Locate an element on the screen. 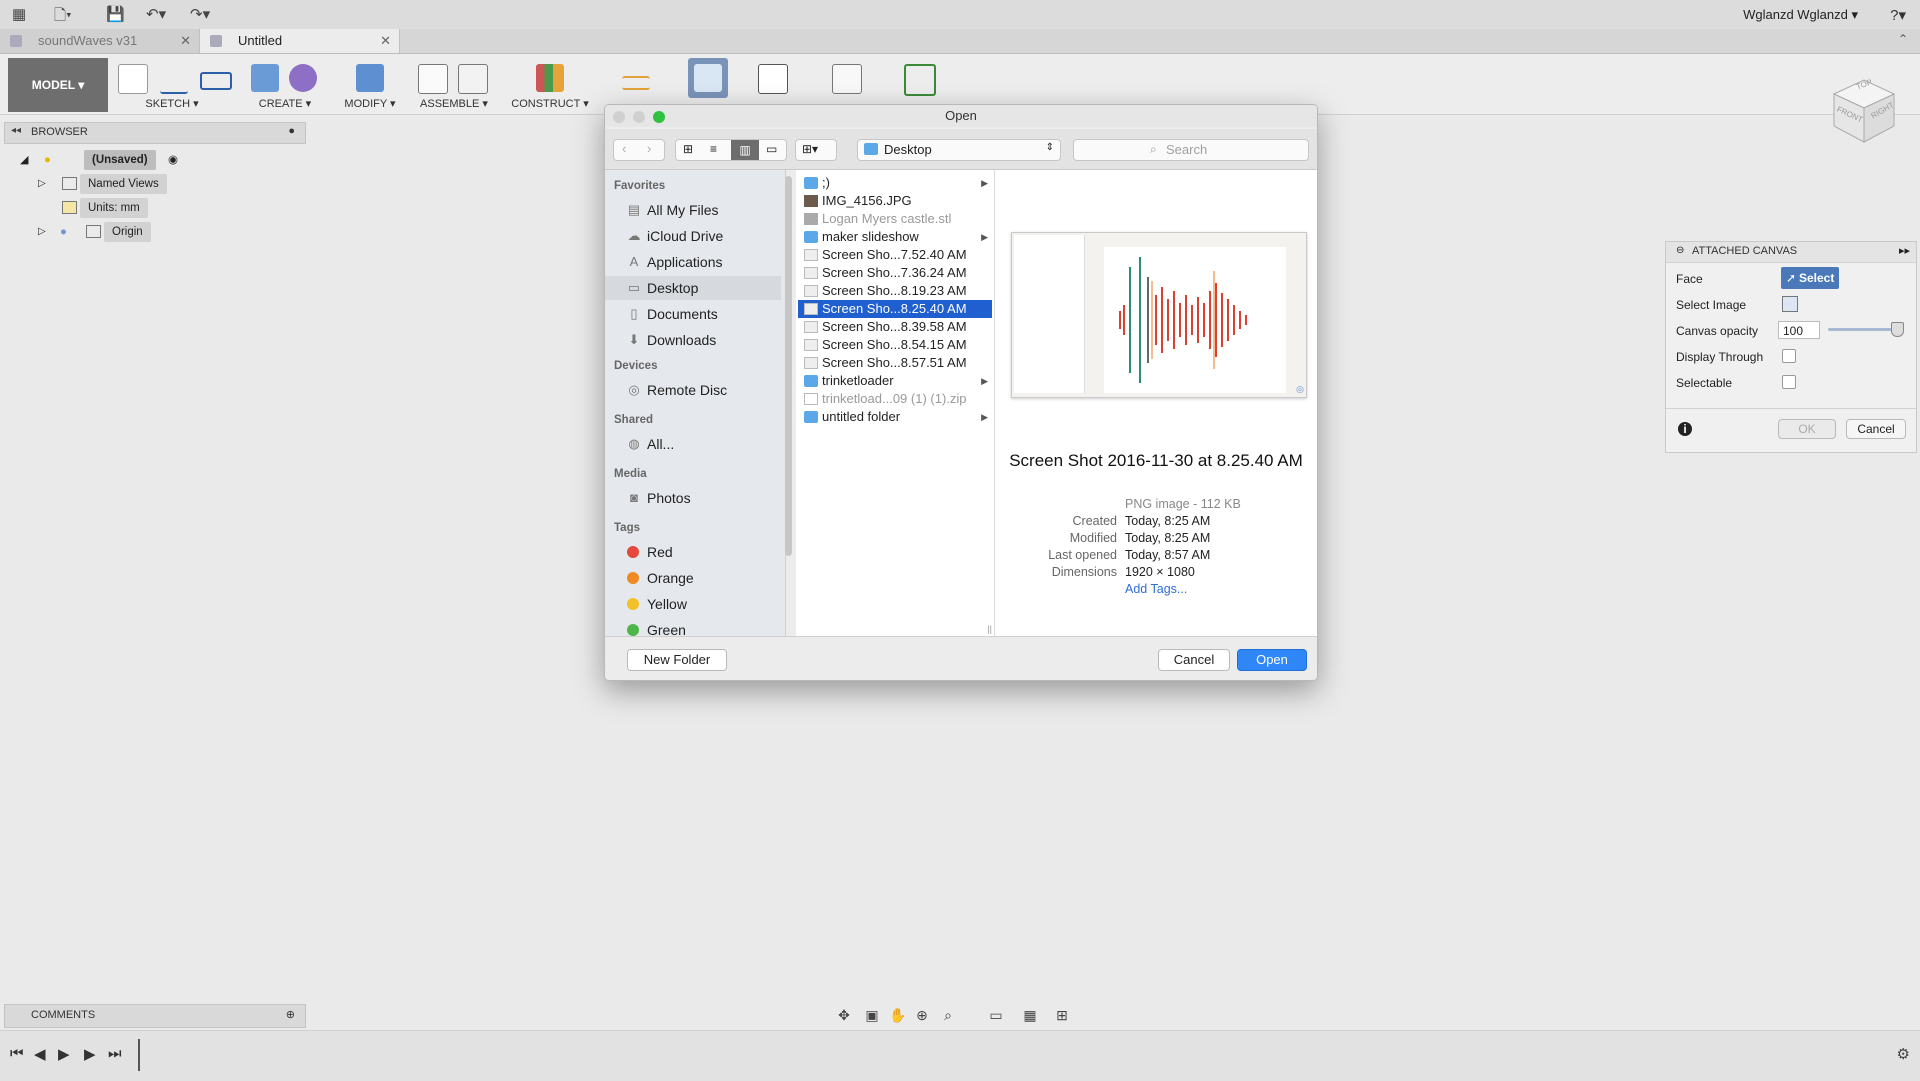 The width and height of the screenshot is (1920, 1081). insert-group is located at coordinates (708, 78).